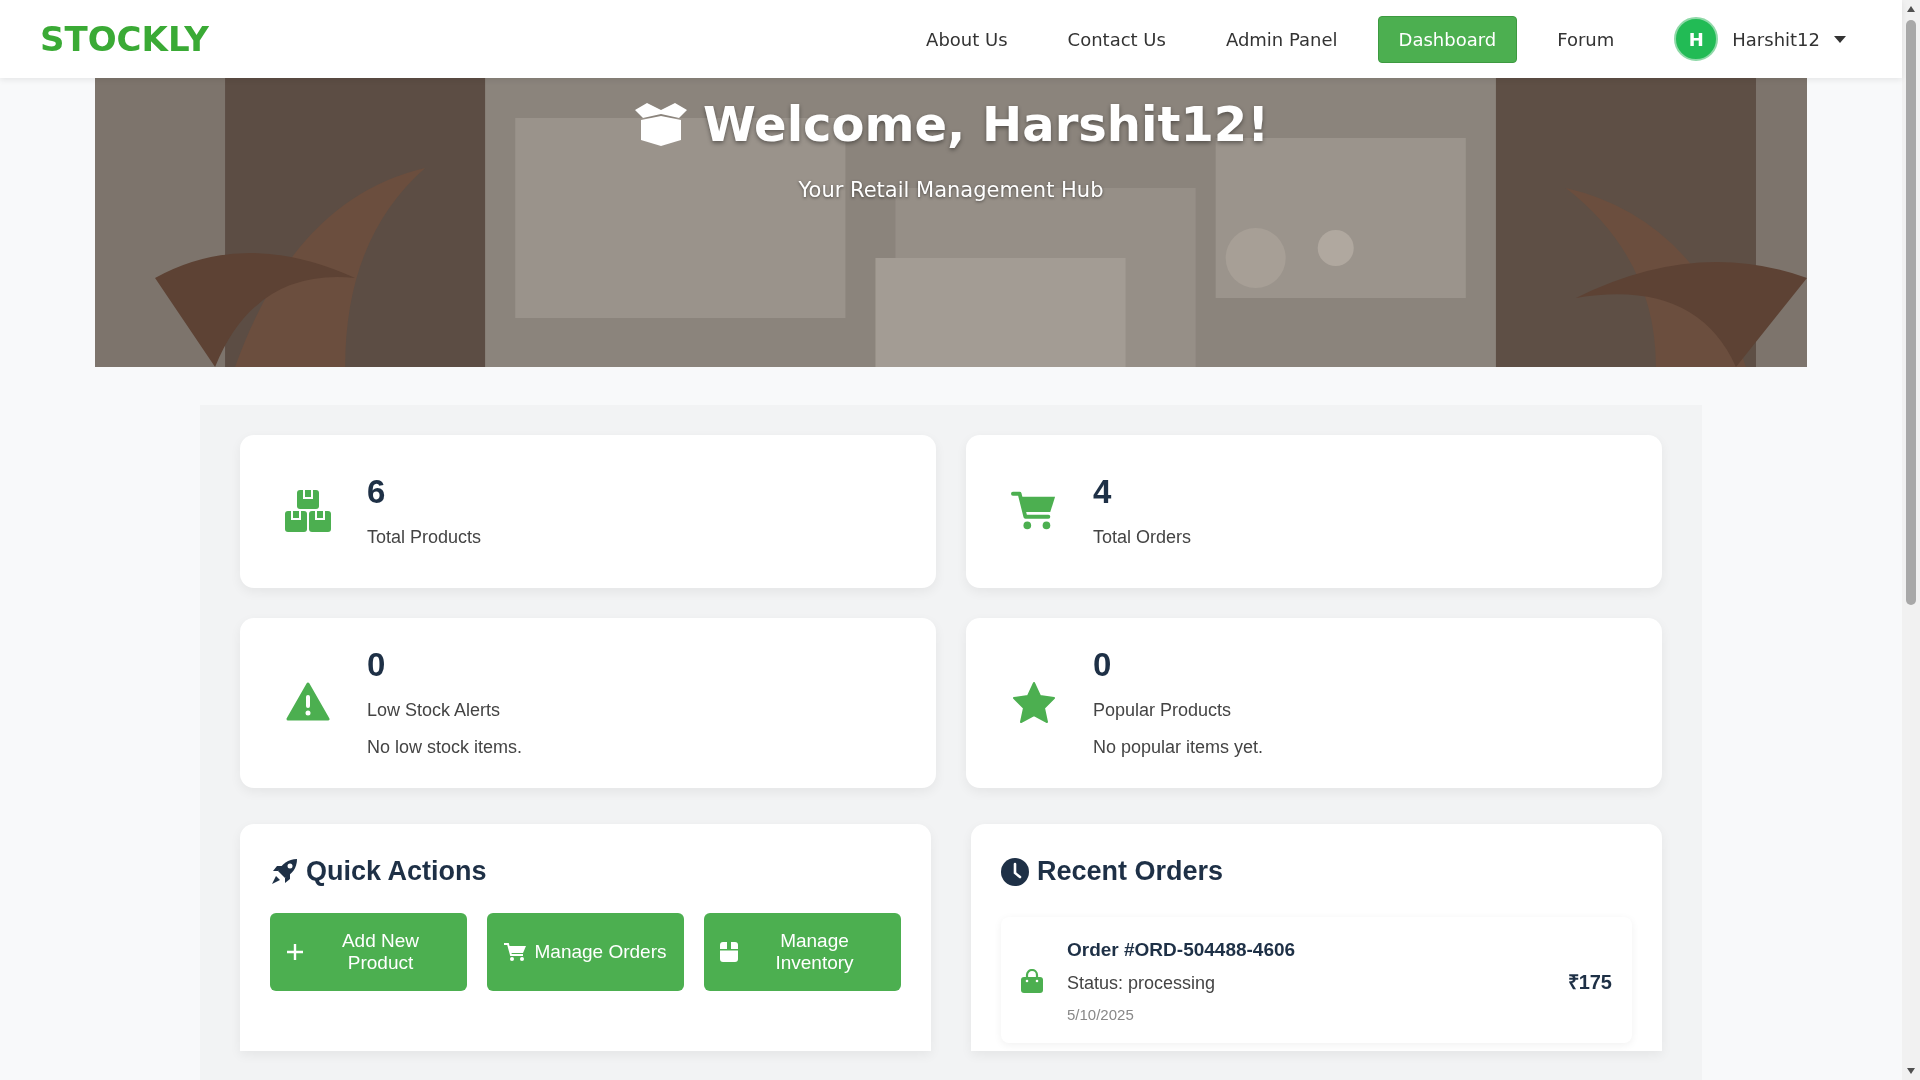 This screenshot has width=1920, height=1080. I want to click on rocket-icon, so click(284, 871).